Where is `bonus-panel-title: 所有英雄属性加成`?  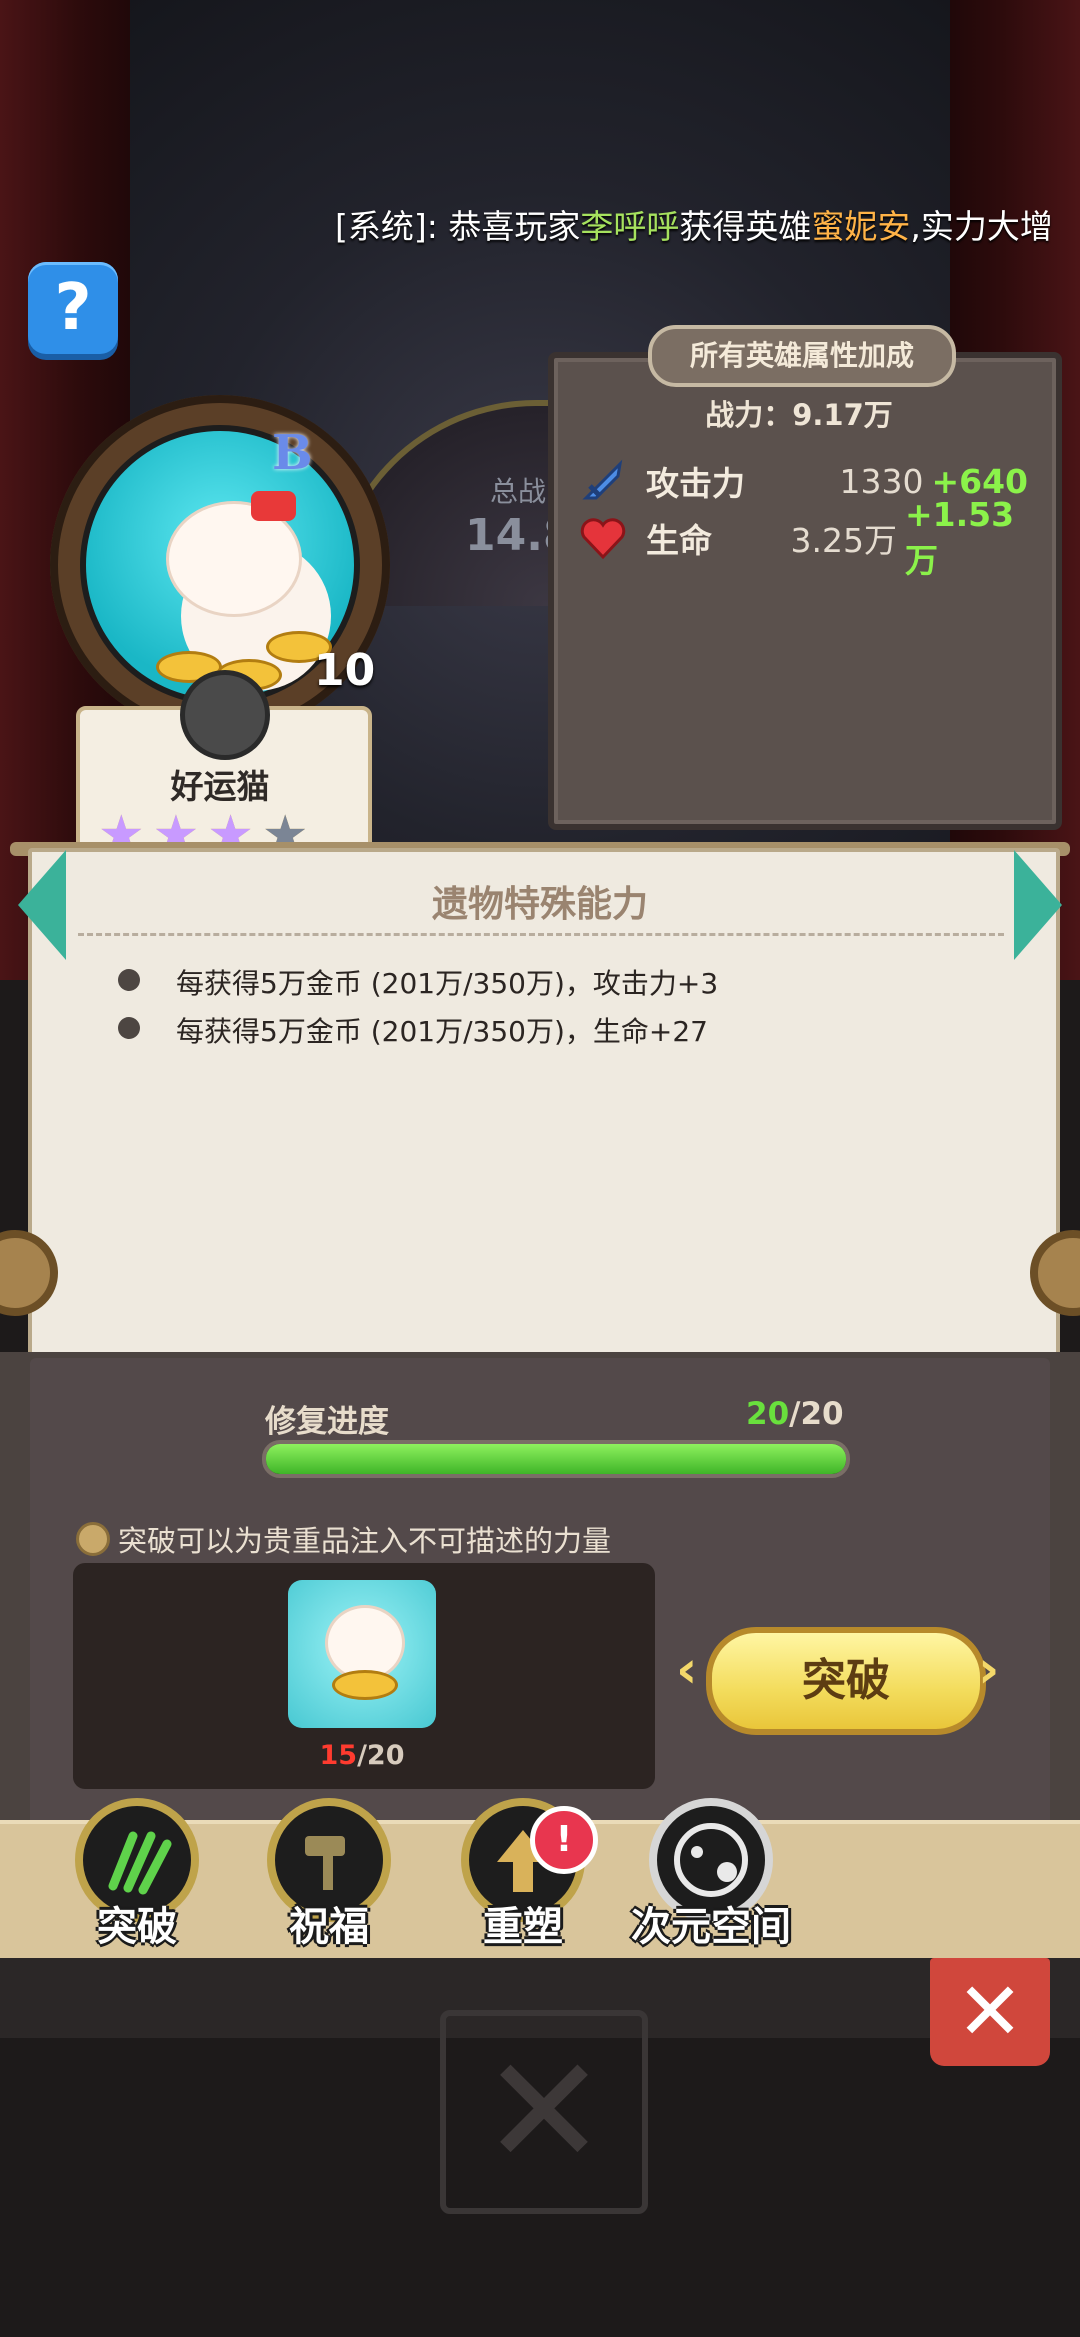
bonus-panel-title: 所有英雄属性加成 is located at coordinates (802, 356).